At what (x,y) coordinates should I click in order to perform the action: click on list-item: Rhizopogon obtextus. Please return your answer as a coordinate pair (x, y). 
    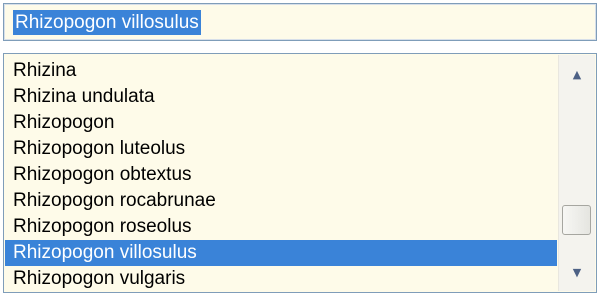
    Looking at the image, I should click on (281, 175).